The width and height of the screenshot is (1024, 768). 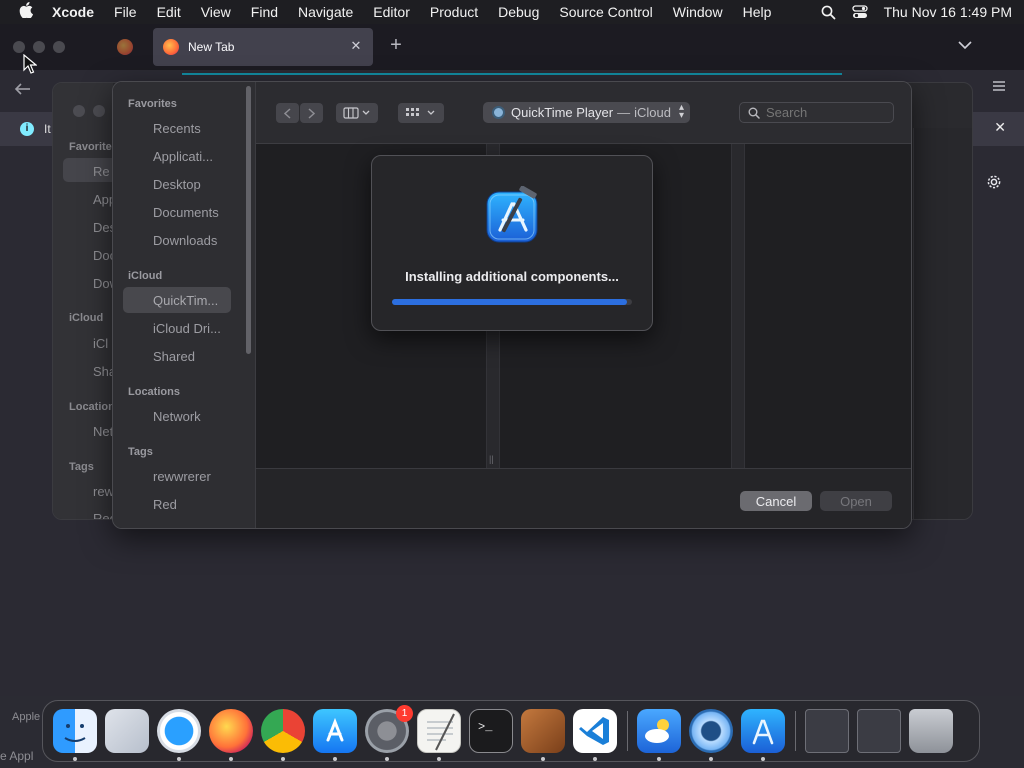 I want to click on apple-menu-icon, so click(x=26, y=12).